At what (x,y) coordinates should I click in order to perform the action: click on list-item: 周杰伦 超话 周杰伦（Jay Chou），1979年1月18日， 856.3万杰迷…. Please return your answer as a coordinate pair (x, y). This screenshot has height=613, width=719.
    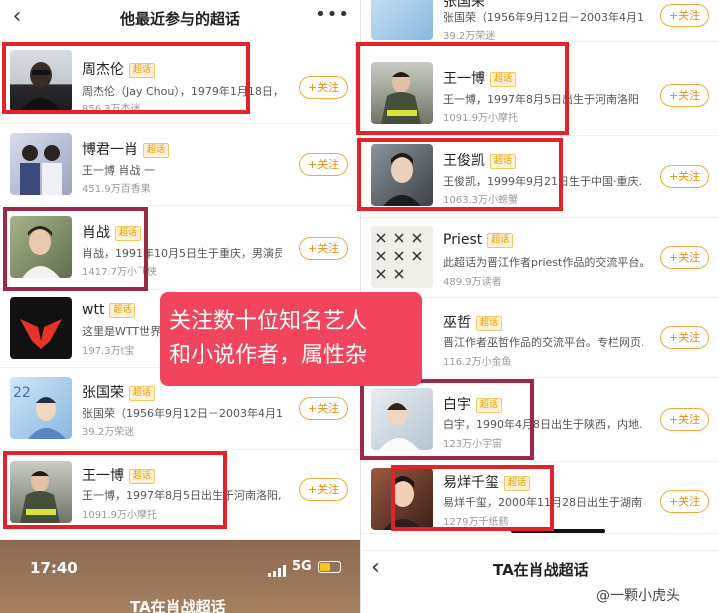
    Looking at the image, I should click on (180, 81).